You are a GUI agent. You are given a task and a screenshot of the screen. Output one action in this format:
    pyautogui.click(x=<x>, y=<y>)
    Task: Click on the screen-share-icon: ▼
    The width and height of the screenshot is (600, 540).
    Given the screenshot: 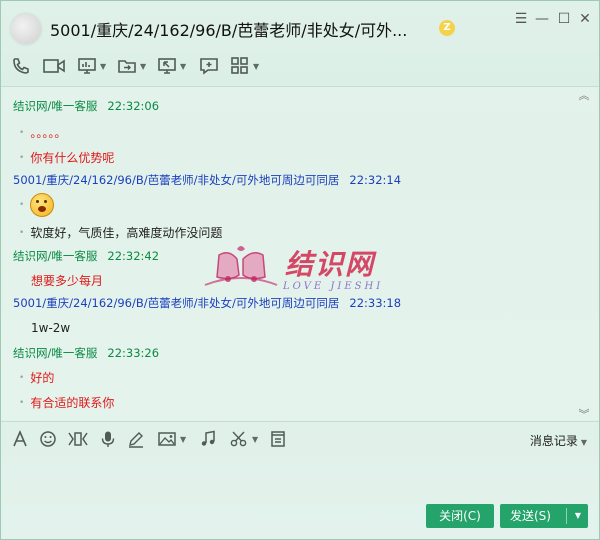 What is the action you would take?
    pyautogui.click(x=91, y=66)
    